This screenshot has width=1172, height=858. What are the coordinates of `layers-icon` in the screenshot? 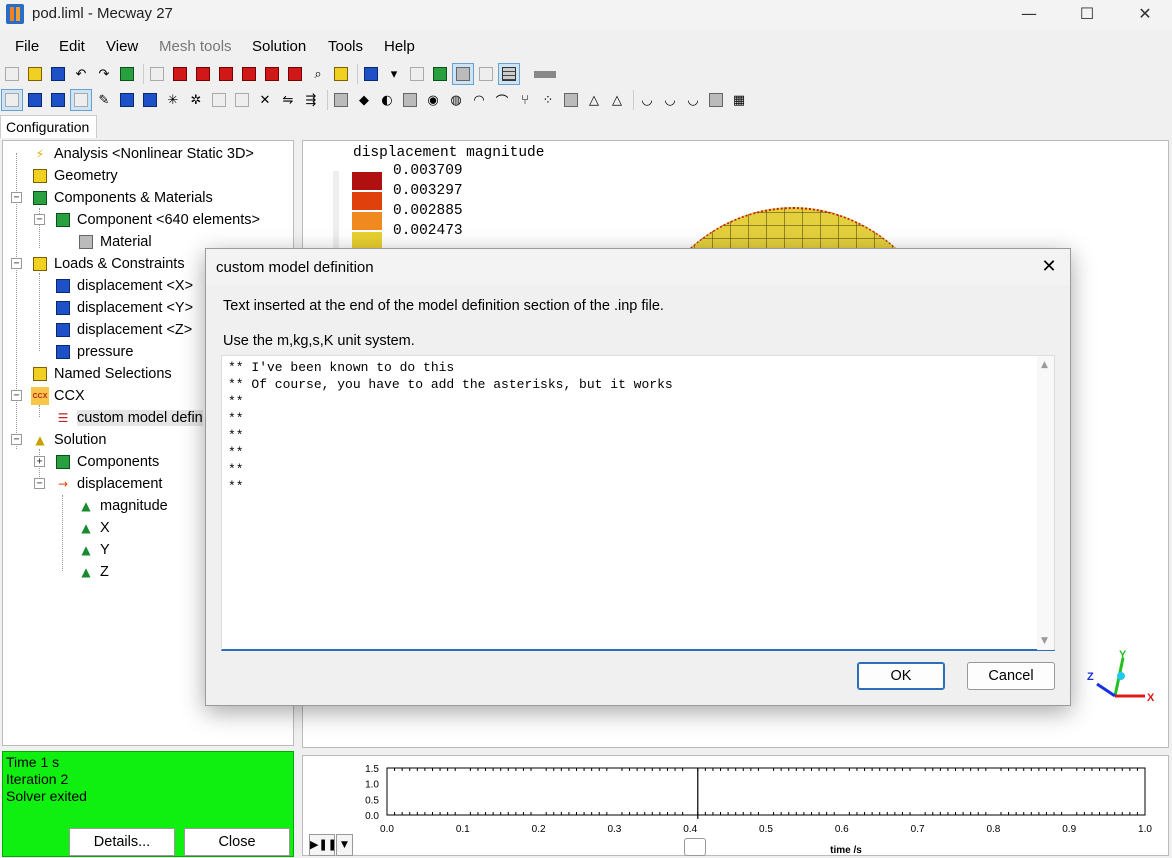 It's located at (127, 74).